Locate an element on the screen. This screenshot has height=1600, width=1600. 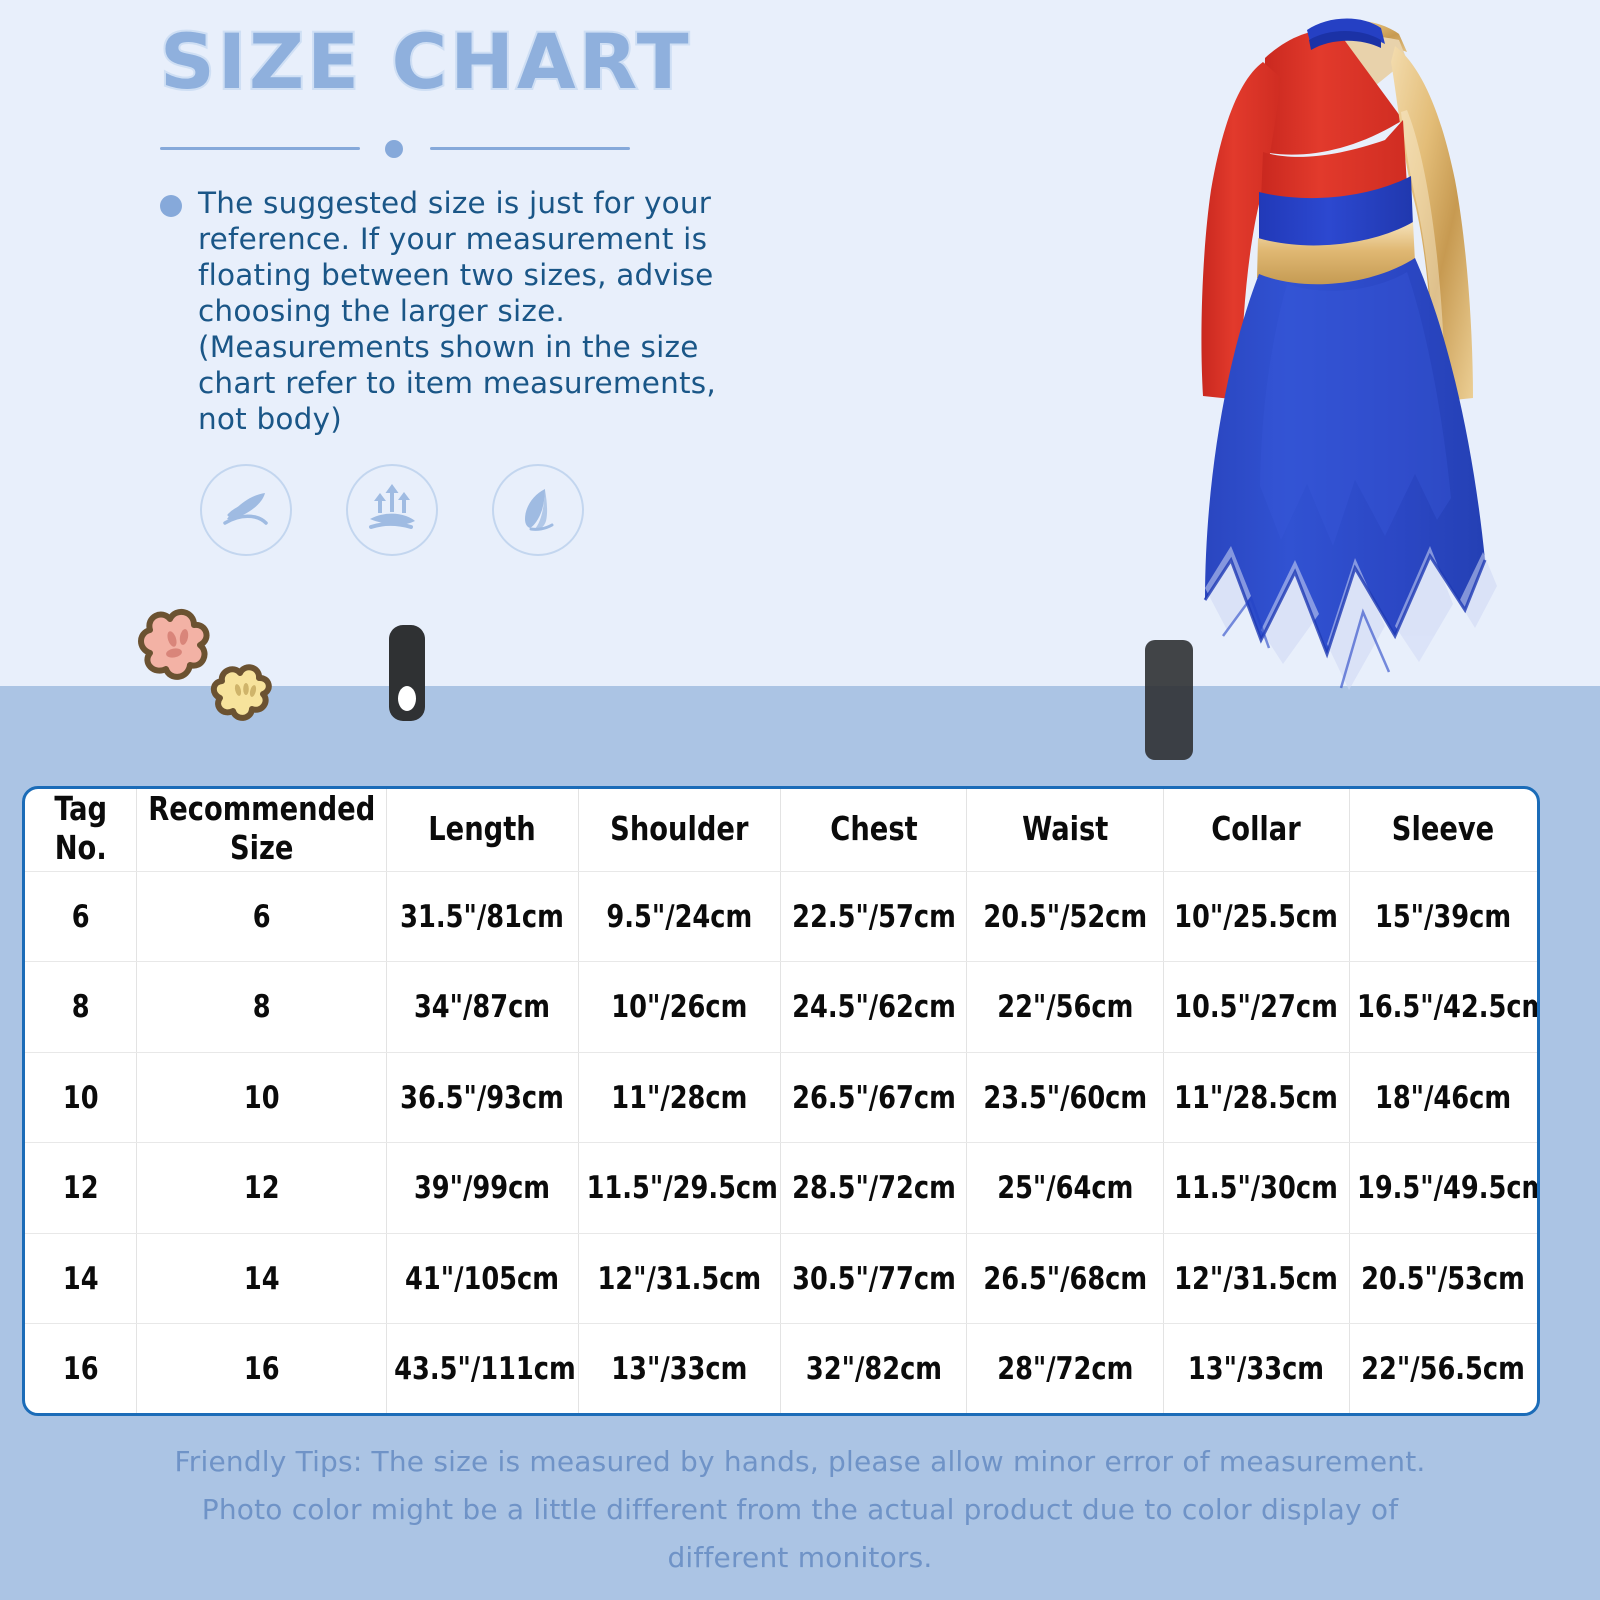
cell-sleeve: 15"/39cm is located at coordinates (1443, 917).